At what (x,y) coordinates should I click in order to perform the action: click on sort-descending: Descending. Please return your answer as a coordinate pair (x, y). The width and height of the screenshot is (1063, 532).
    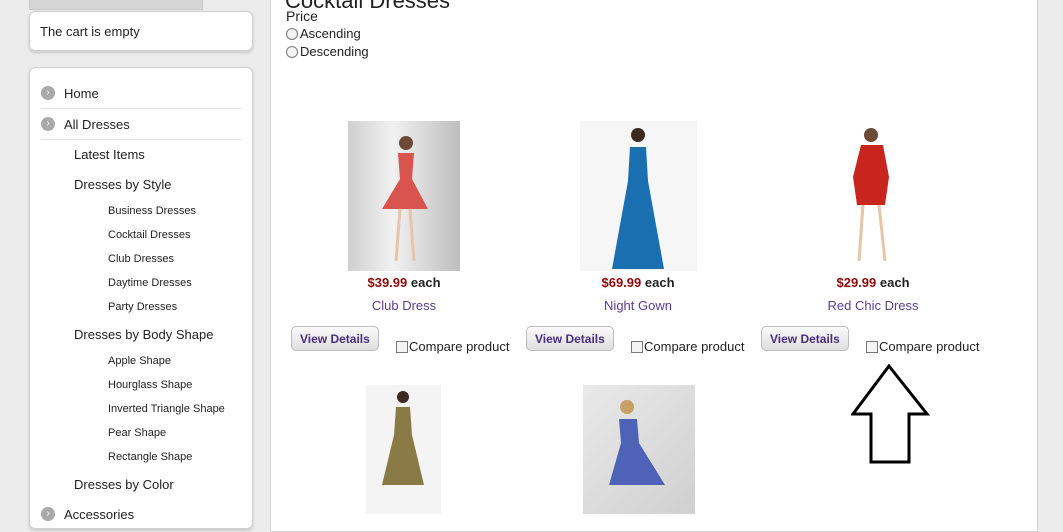
    Looking at the image, I should click on (327, 51).